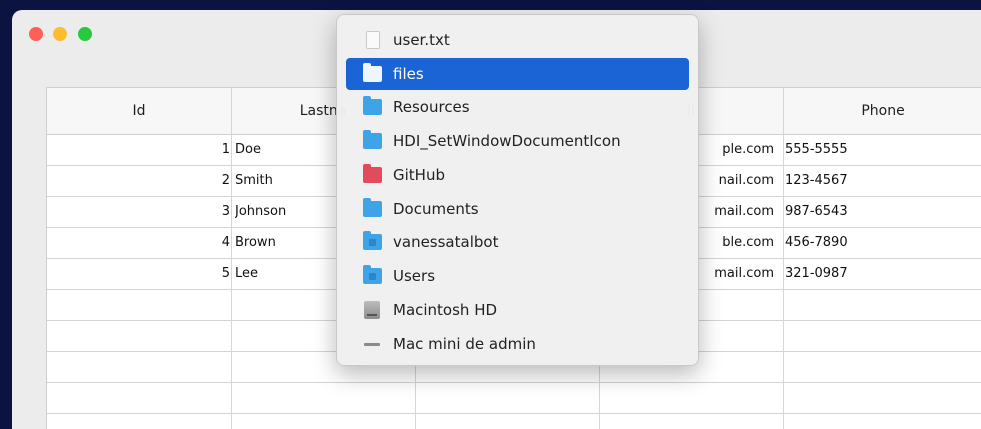  Describe the element at coordinates (431, 107) in the screenshot. I see `path-item-label: Resources` at that location.